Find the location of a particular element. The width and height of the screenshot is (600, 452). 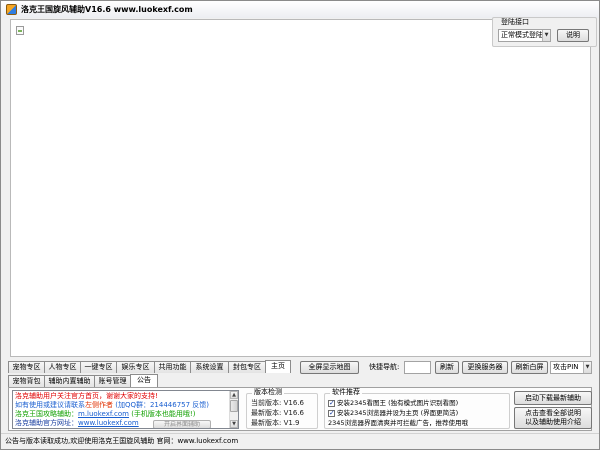

info-tabs: 宠物背包 辅助内置辅助 账号管理 公告 is located at coordinates (83, 380).